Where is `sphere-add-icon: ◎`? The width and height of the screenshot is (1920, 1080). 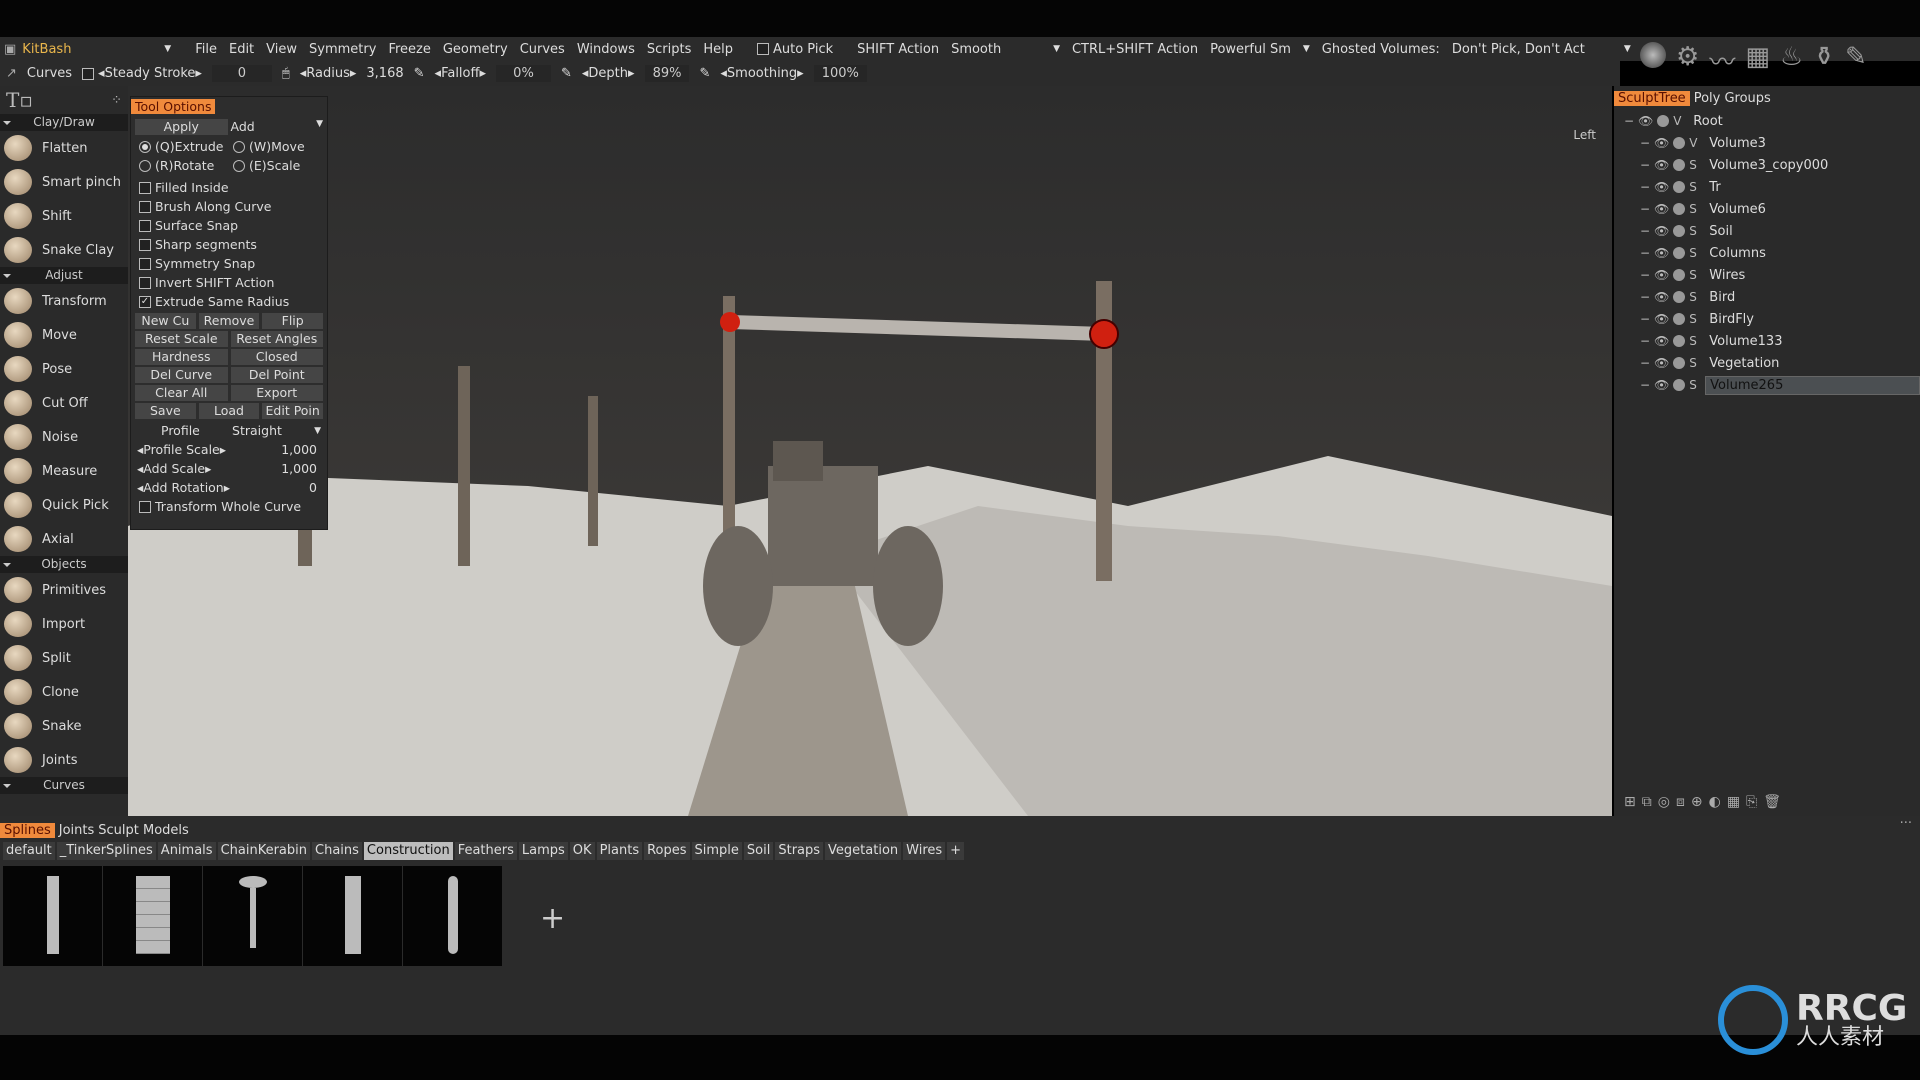
sphere-add-icon: ◎ is located at coordinates (1664, 802).